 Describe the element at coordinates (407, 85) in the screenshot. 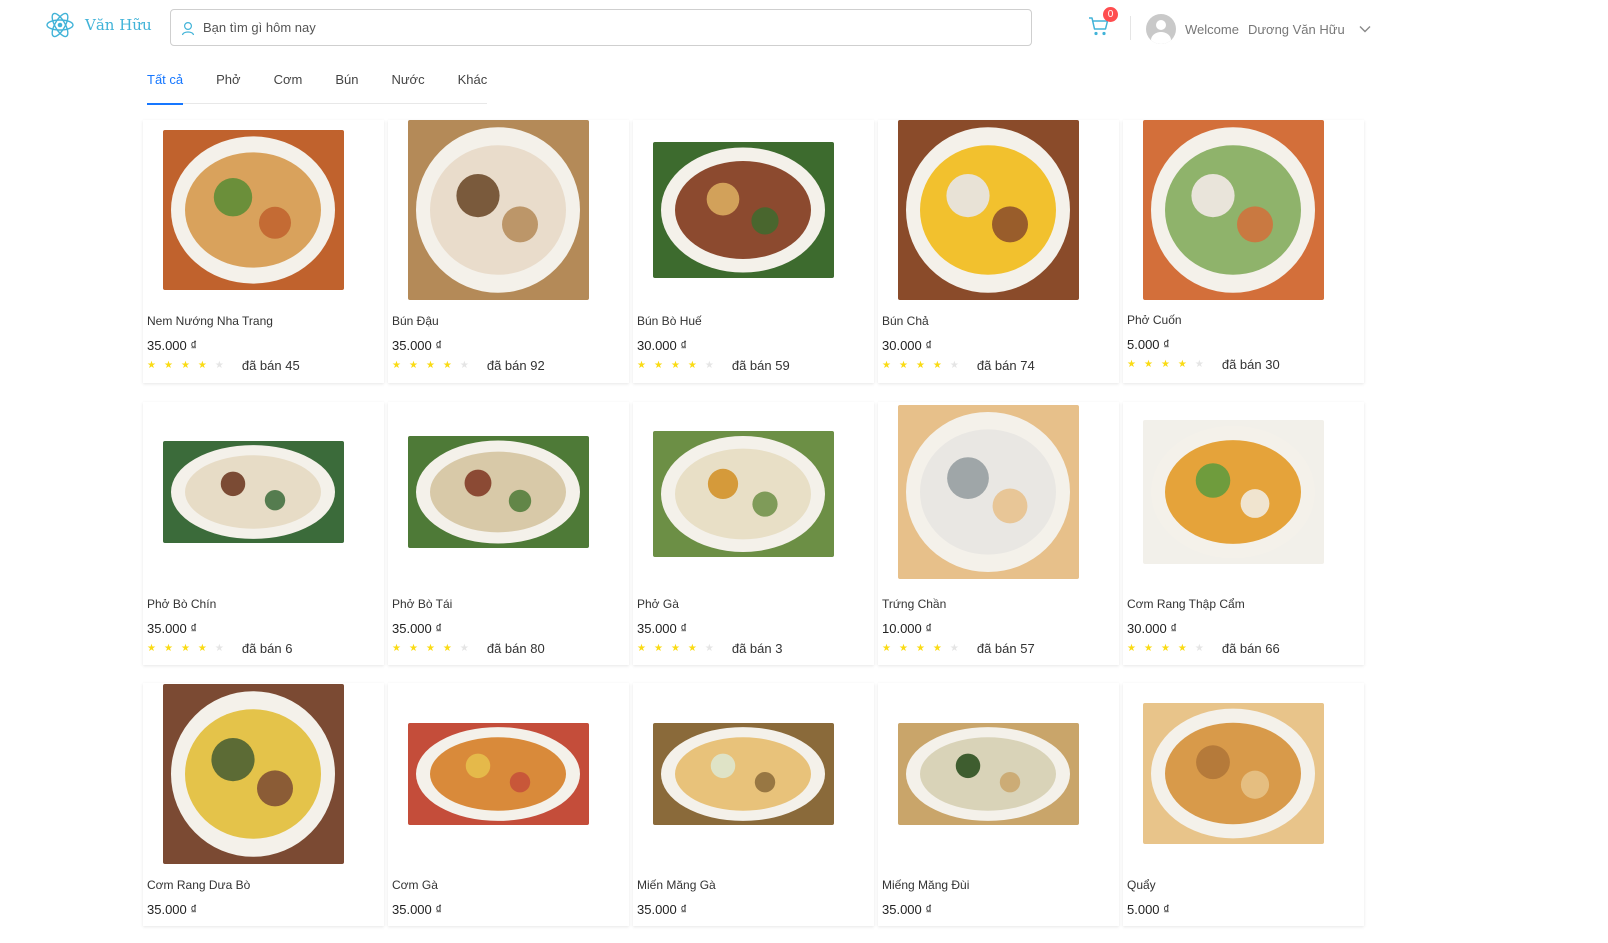

I see `tab-nuoc: Nước` at that location.